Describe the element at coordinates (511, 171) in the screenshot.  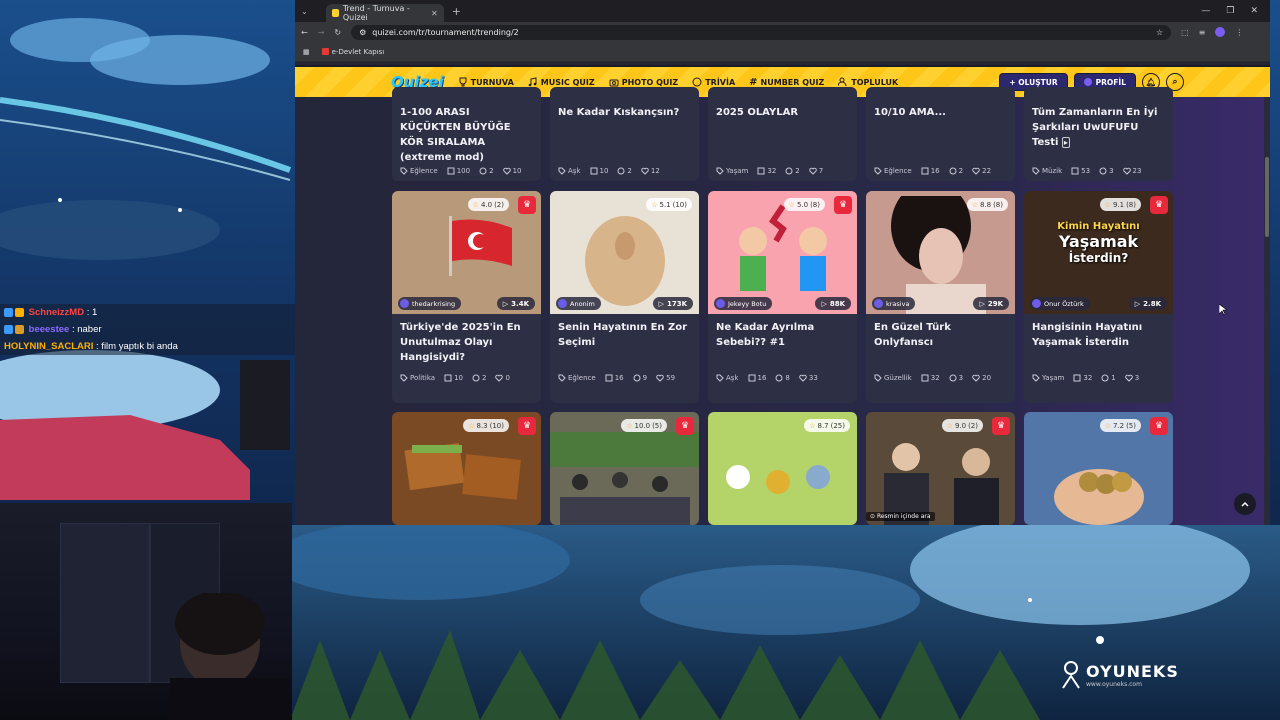
I see `like-count: 10` at that location.